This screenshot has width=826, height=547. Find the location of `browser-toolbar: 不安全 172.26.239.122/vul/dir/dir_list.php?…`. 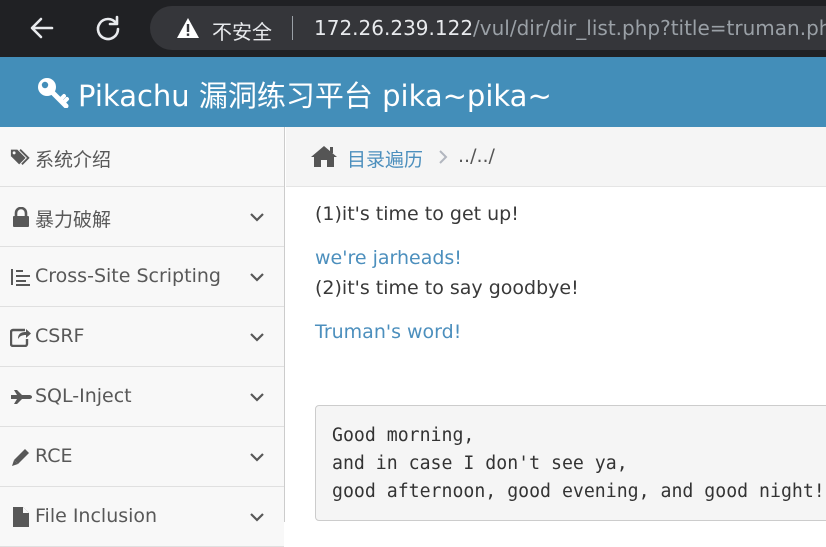

browser-toolbar: 不安全 172.26.239.122/vul/dir/dir_list.php?… is located at coordinates (413, 28).